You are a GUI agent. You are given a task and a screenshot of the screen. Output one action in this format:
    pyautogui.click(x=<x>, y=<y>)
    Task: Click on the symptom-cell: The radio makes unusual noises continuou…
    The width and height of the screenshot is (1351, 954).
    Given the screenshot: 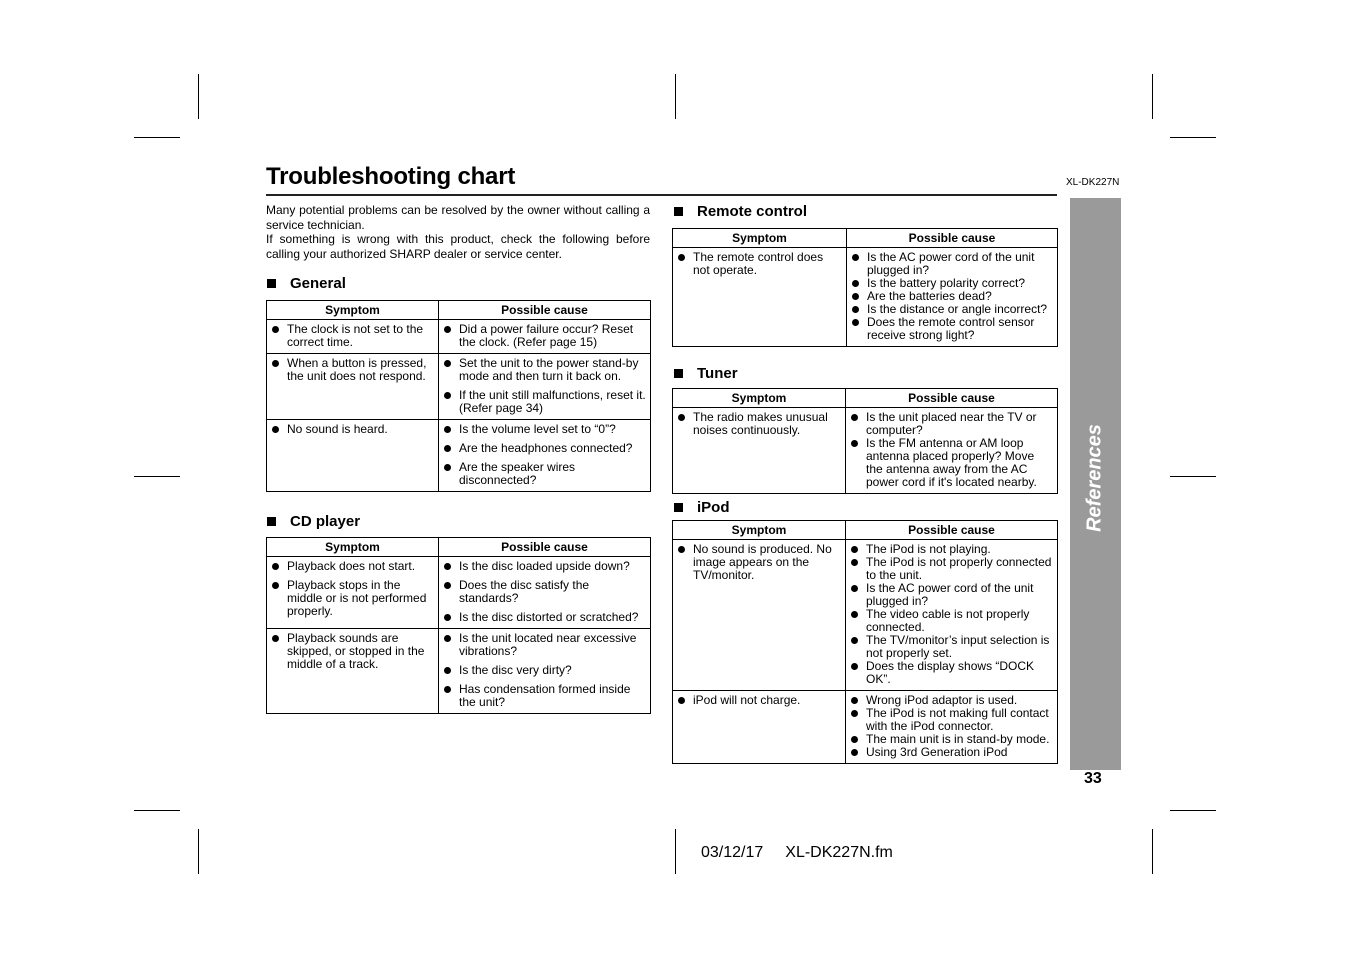 What is the action you would take?
    pyautogui.click(x=759, y=450)
    